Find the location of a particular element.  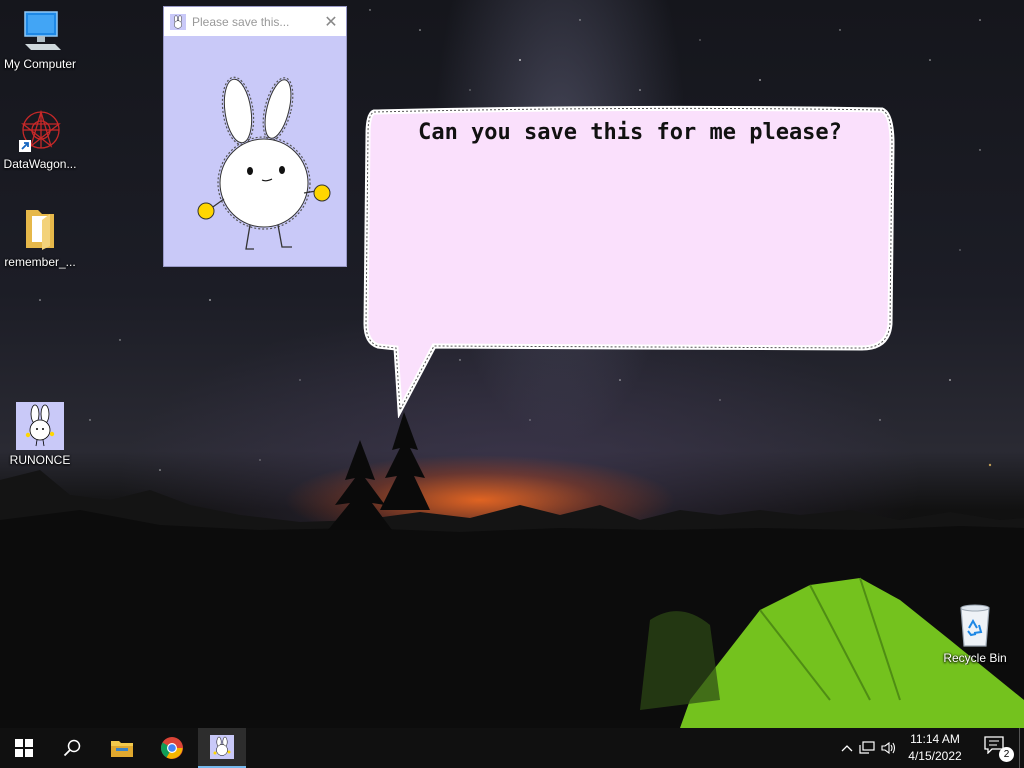

search-icon is located at coordinates (72, 748).